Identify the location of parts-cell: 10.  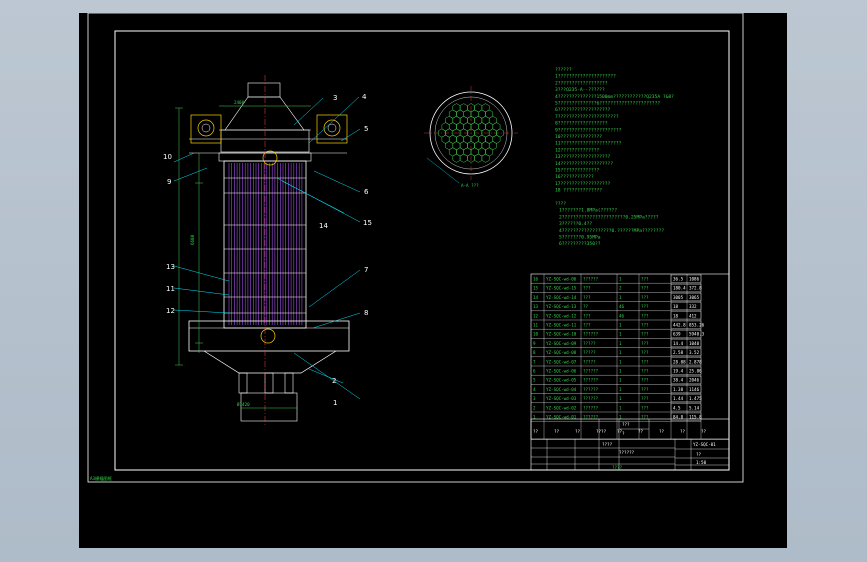
(536, 334).